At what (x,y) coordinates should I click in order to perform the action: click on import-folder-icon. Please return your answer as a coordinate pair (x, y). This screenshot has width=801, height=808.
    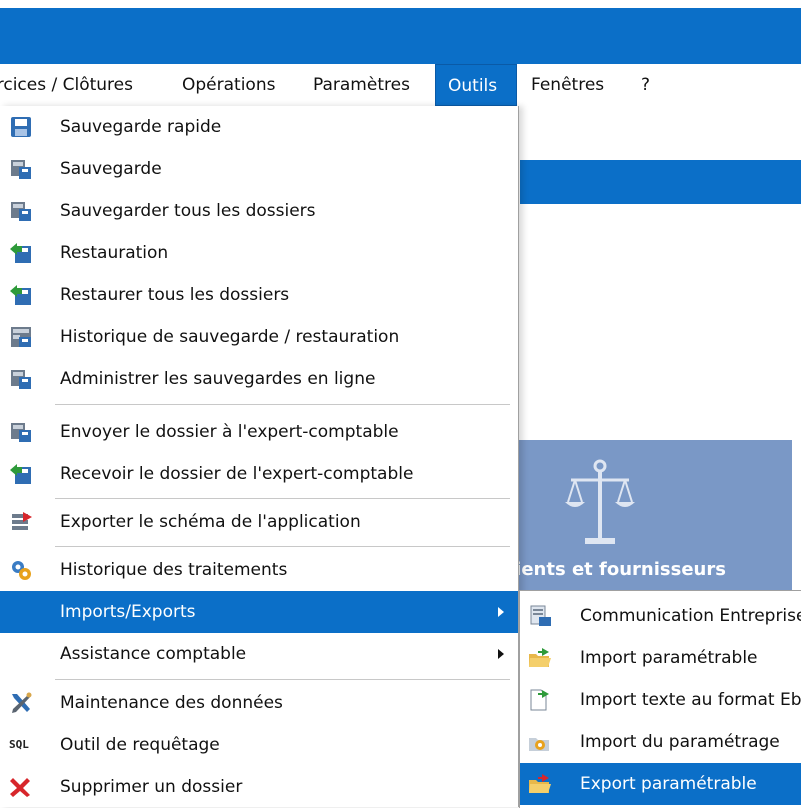
    Looking at the image, I should click on (540, 657).